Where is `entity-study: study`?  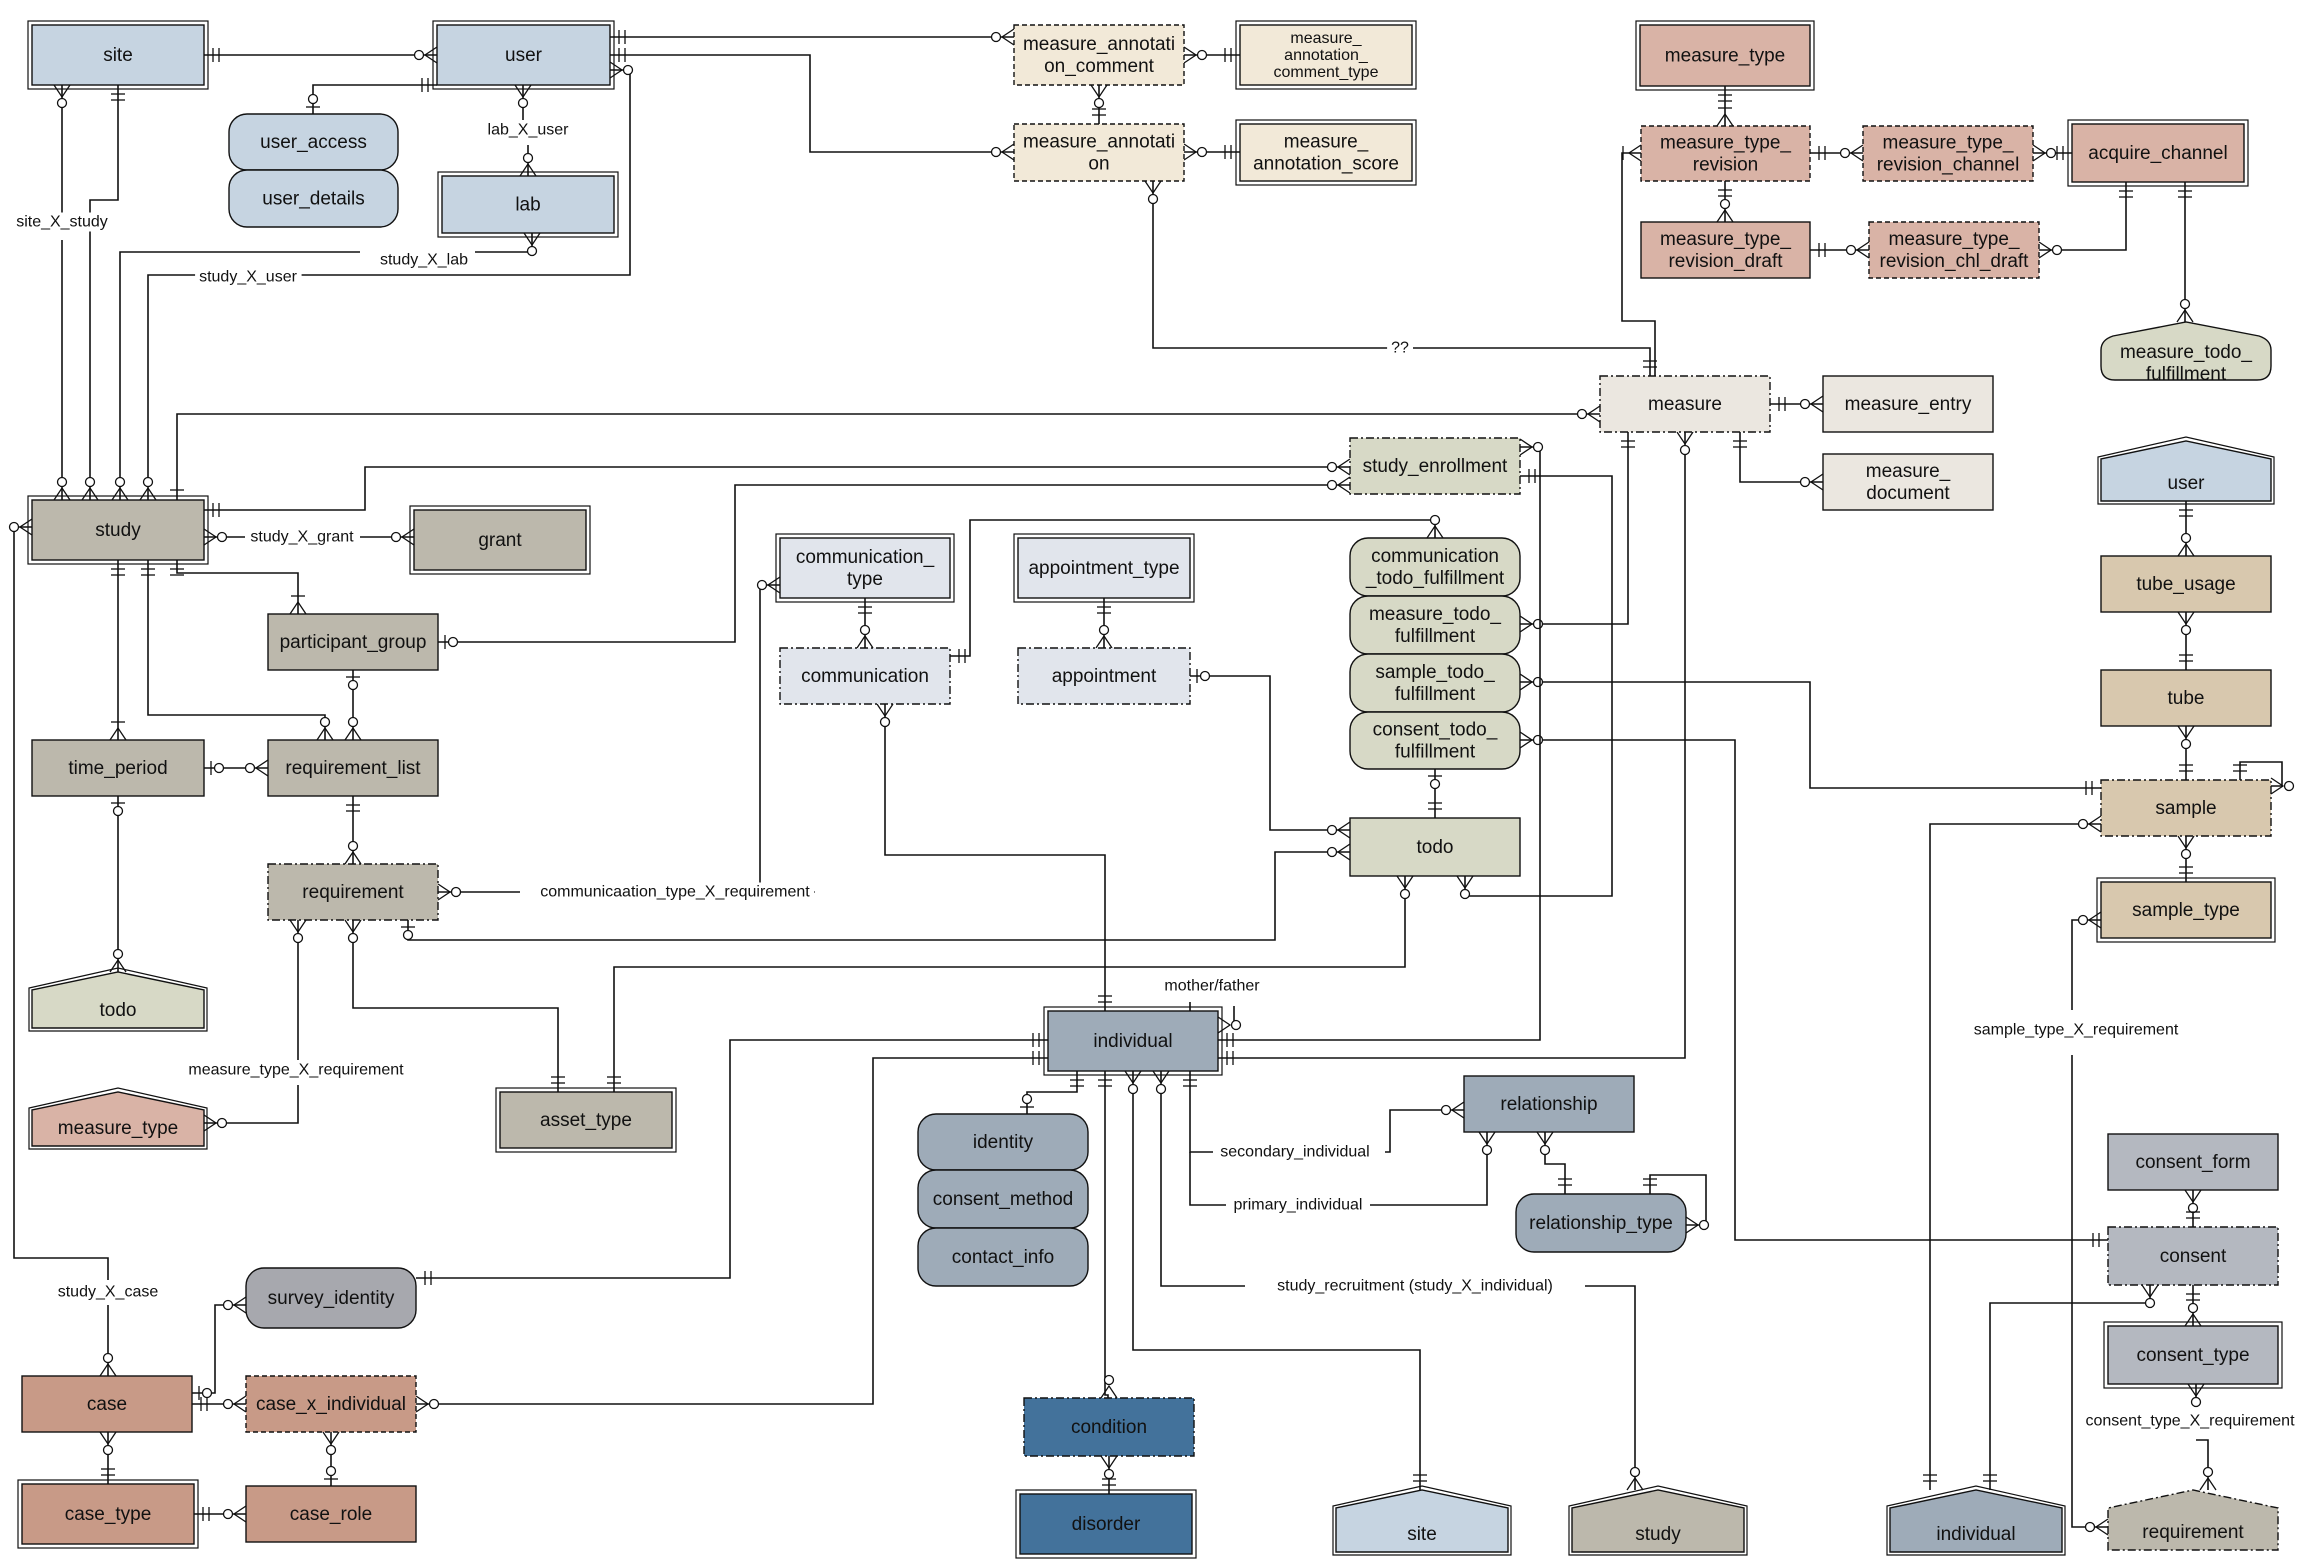
entity-study: study is located at coordinates (118, 530).